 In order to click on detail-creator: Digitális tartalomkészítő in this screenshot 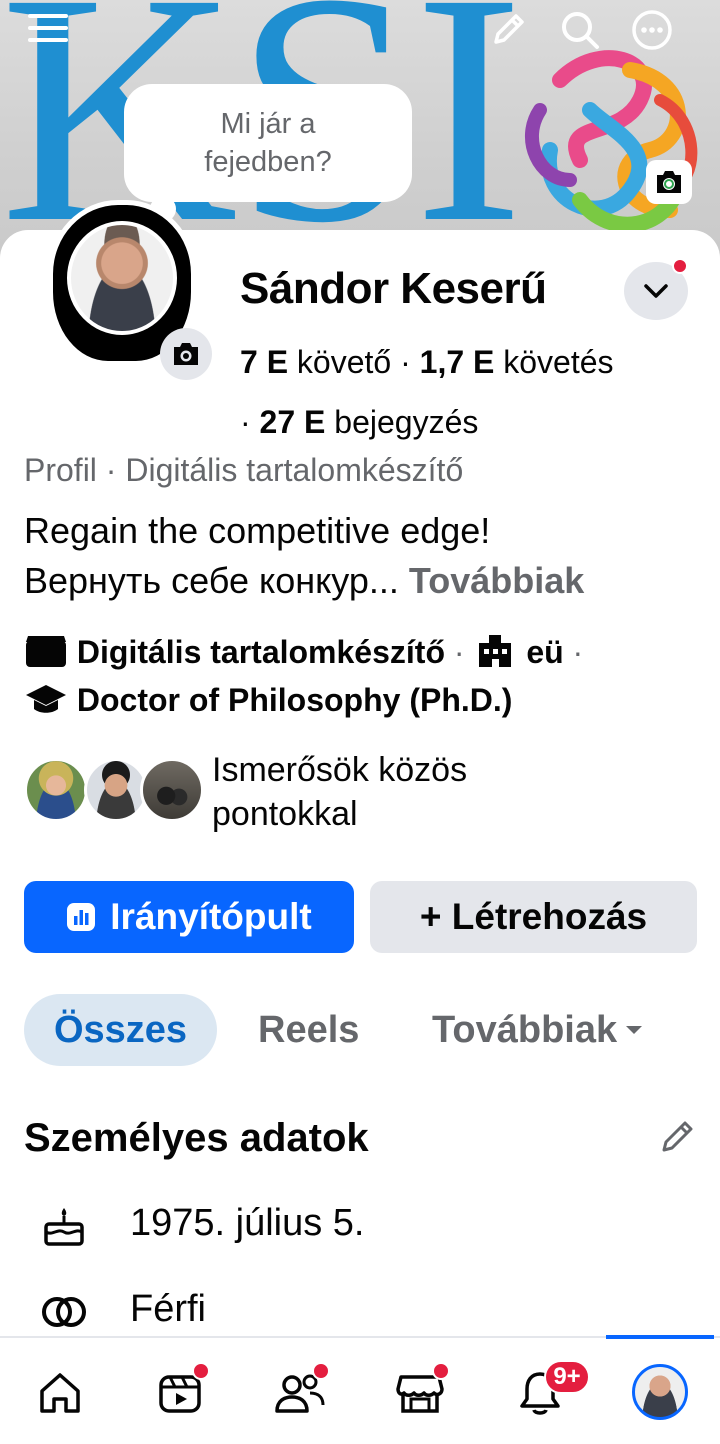, I will do `click(261, 652)`.